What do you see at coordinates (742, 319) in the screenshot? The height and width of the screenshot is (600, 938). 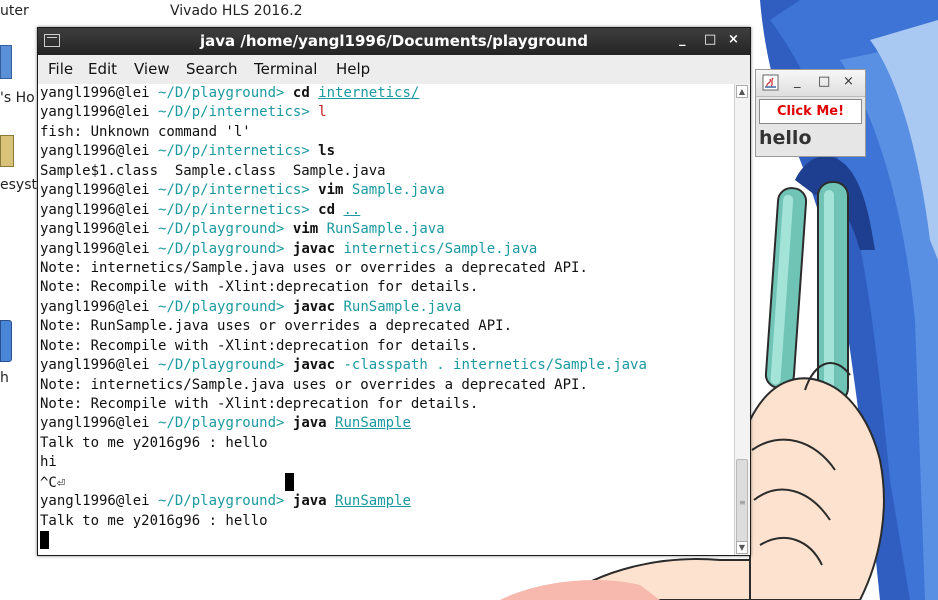 I see `terminal-scrollbar: ▲ ≡ ▼` at bounding box center [742, 319].